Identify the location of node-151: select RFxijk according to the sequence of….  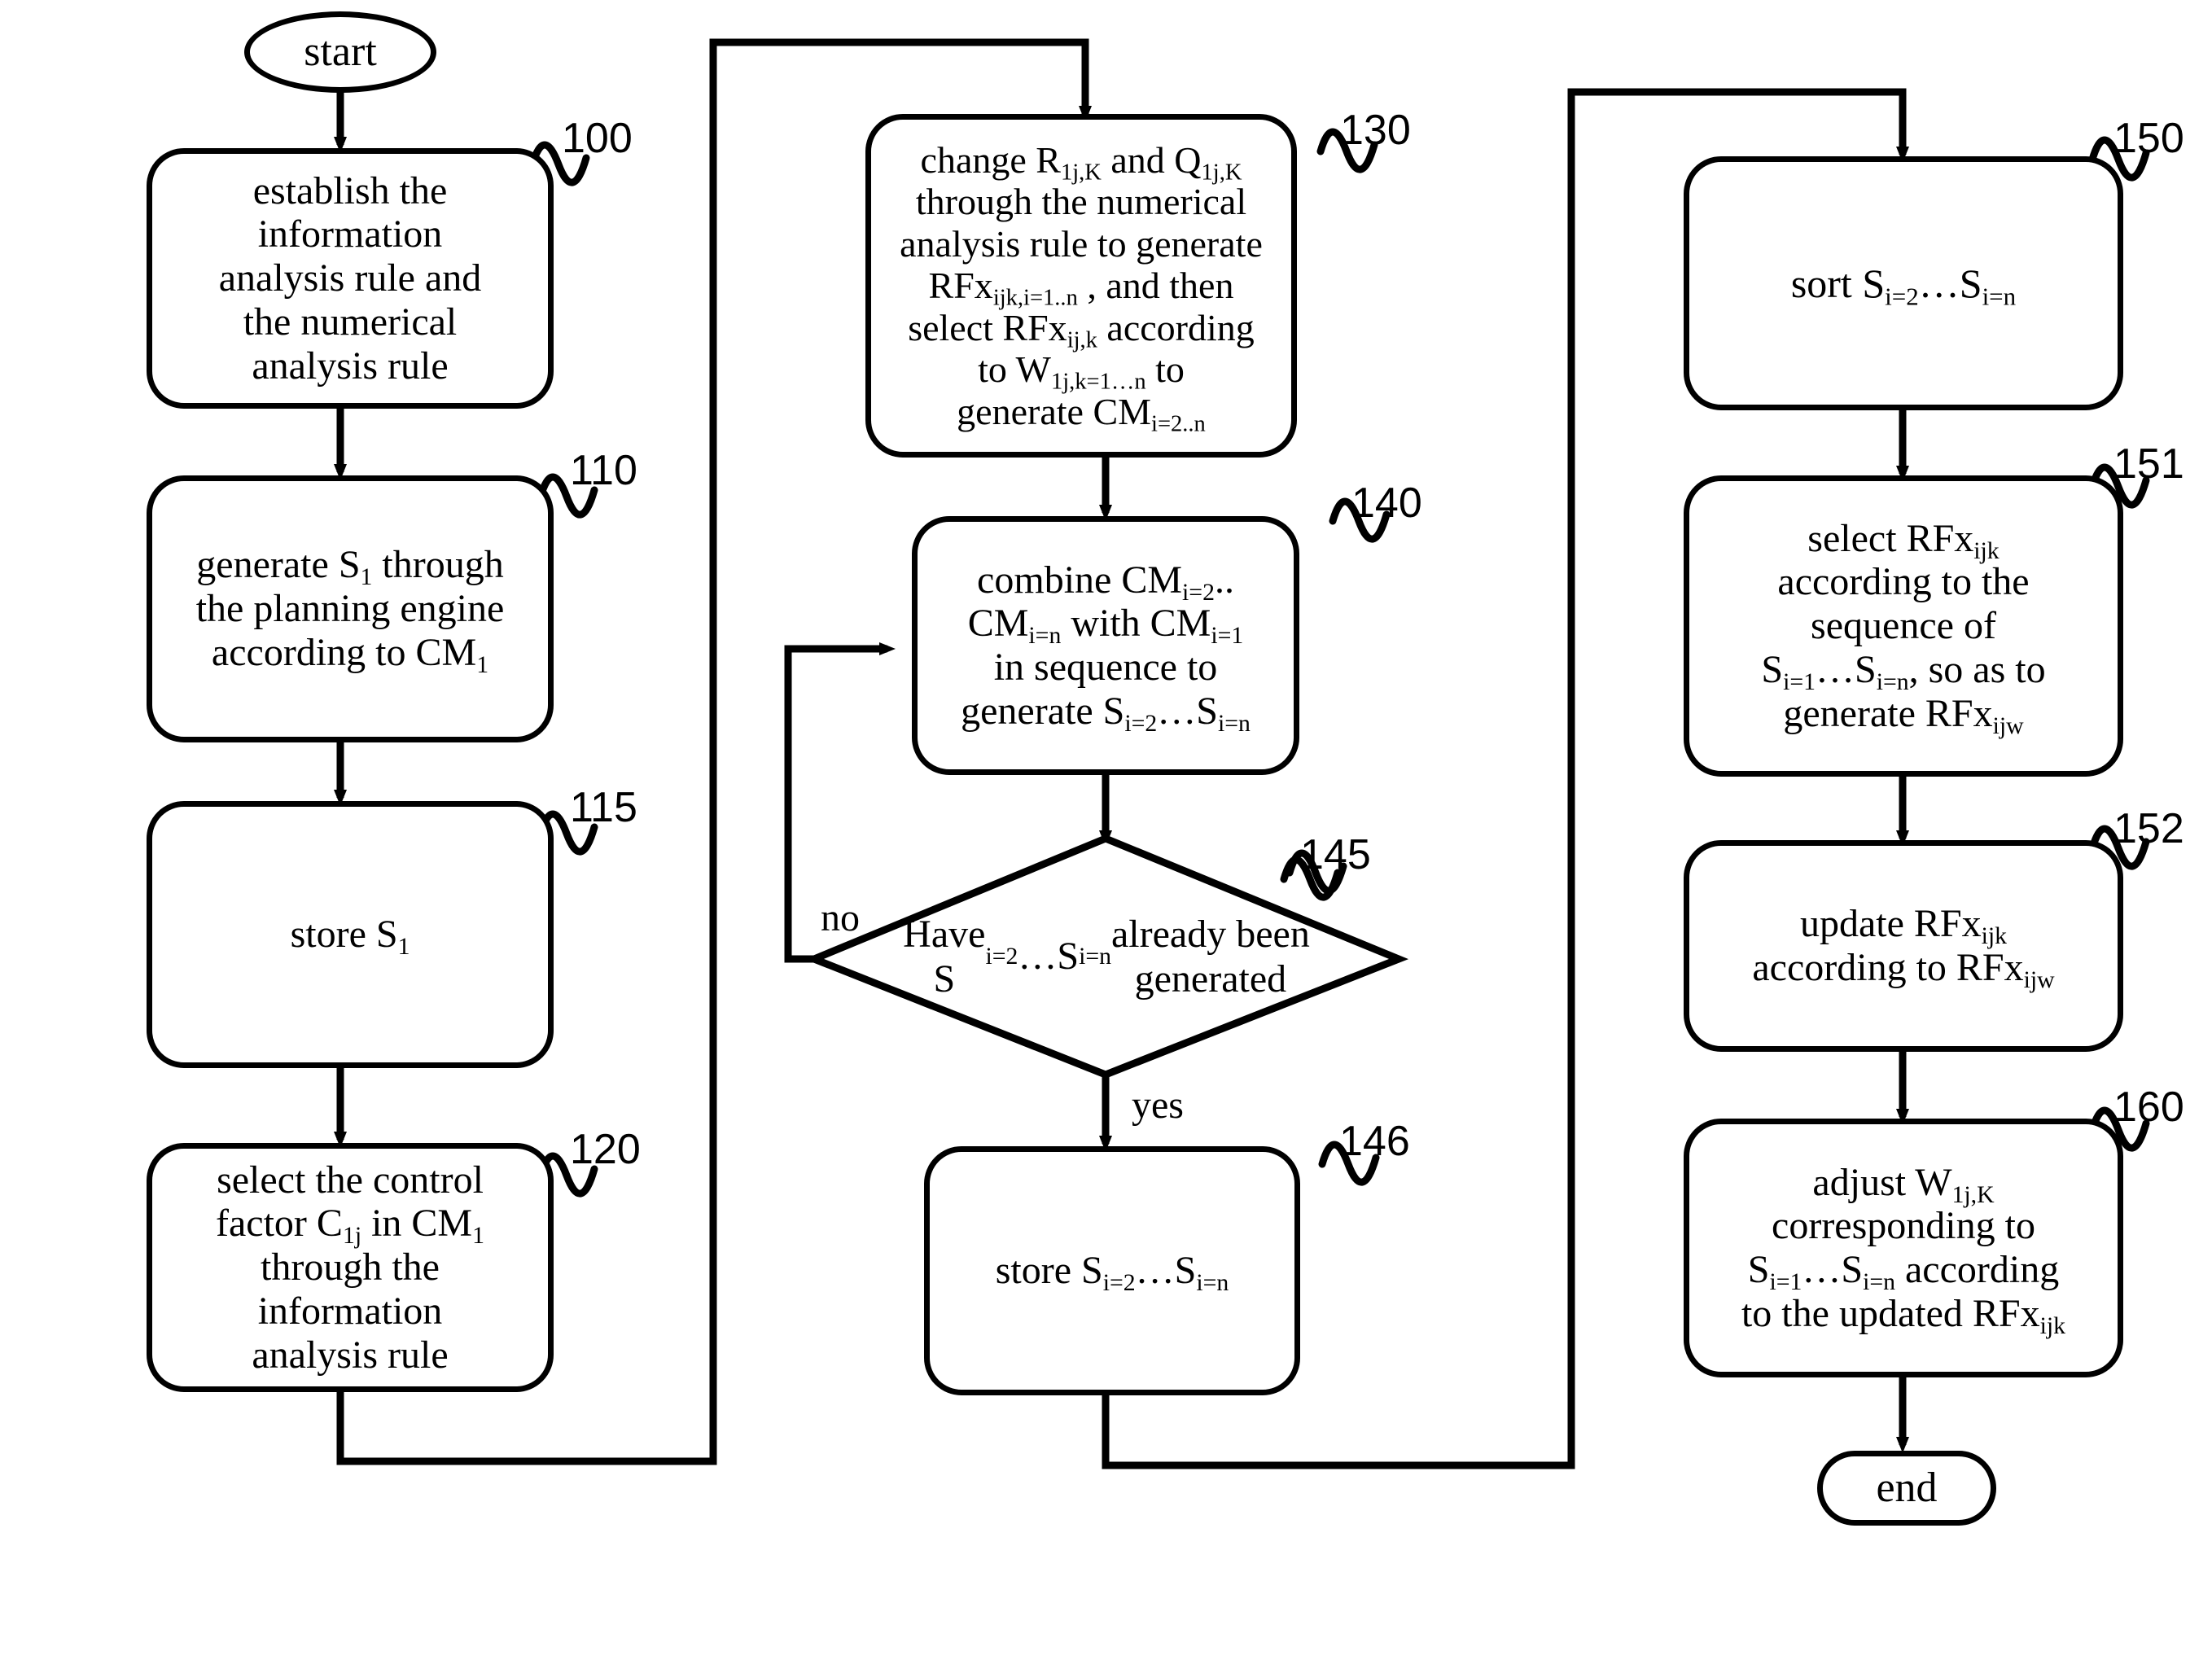
(1903, 626).